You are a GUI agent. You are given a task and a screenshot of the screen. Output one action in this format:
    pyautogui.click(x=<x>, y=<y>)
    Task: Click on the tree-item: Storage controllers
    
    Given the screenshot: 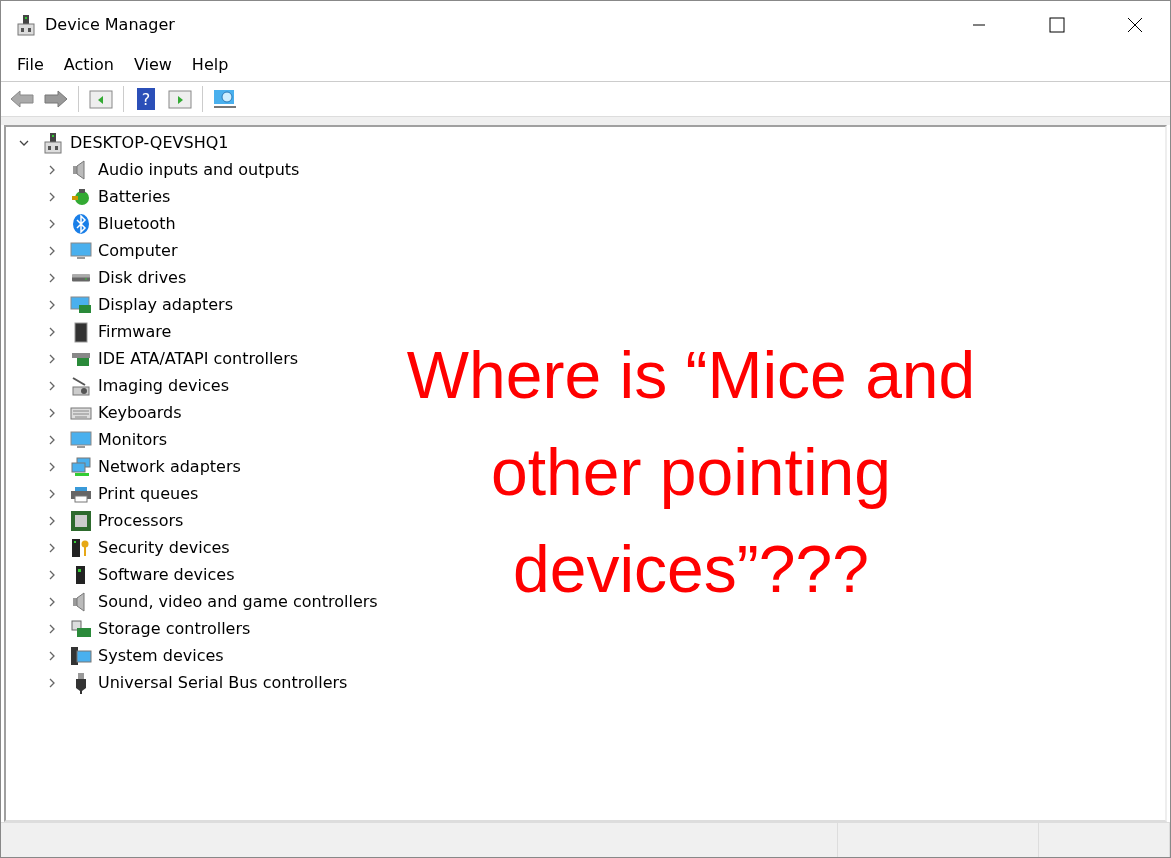 What is the action you would take?
    pyautogui.click(x=174, y=628)
    